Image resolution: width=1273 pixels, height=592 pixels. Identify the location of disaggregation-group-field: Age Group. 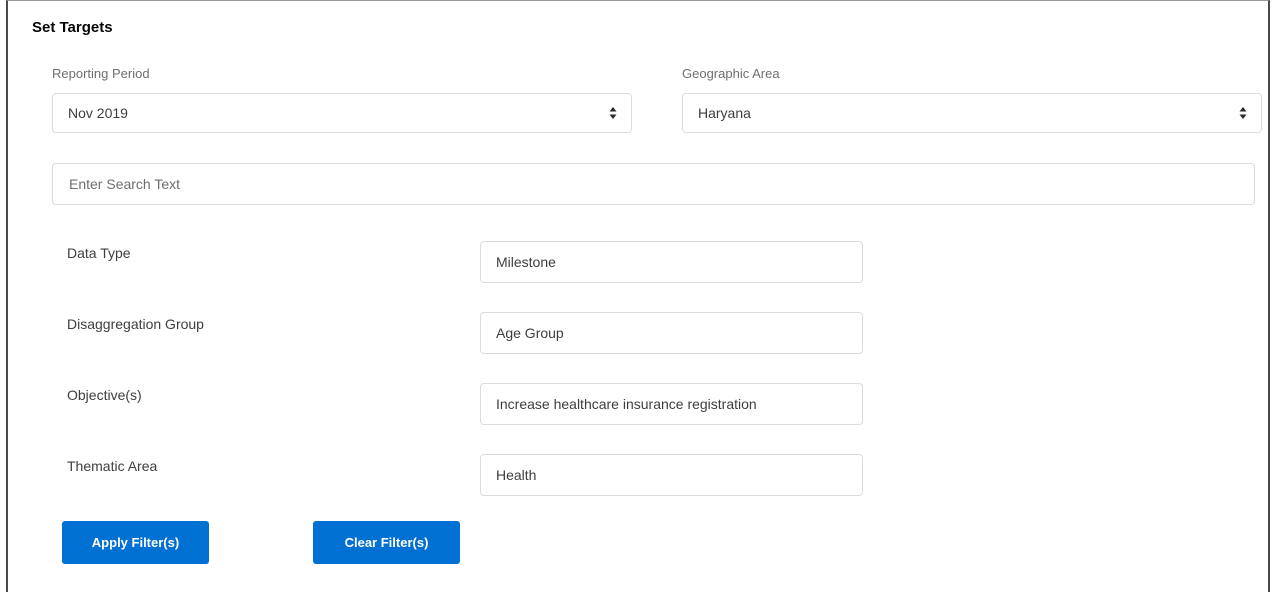
(671, 333).